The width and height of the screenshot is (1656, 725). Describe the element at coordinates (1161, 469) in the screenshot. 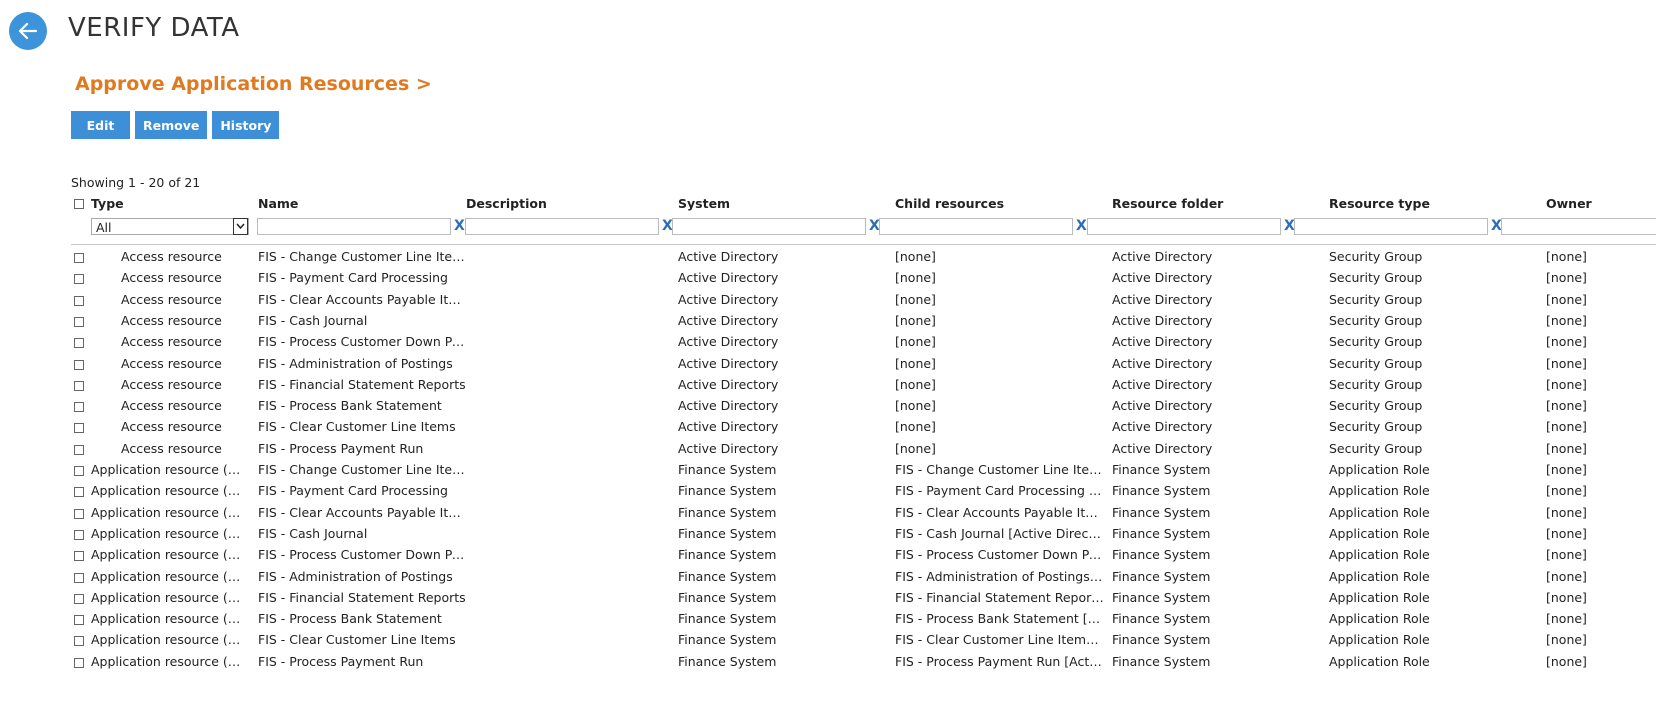

I see `row-resource-folder: Finance System` at that location.